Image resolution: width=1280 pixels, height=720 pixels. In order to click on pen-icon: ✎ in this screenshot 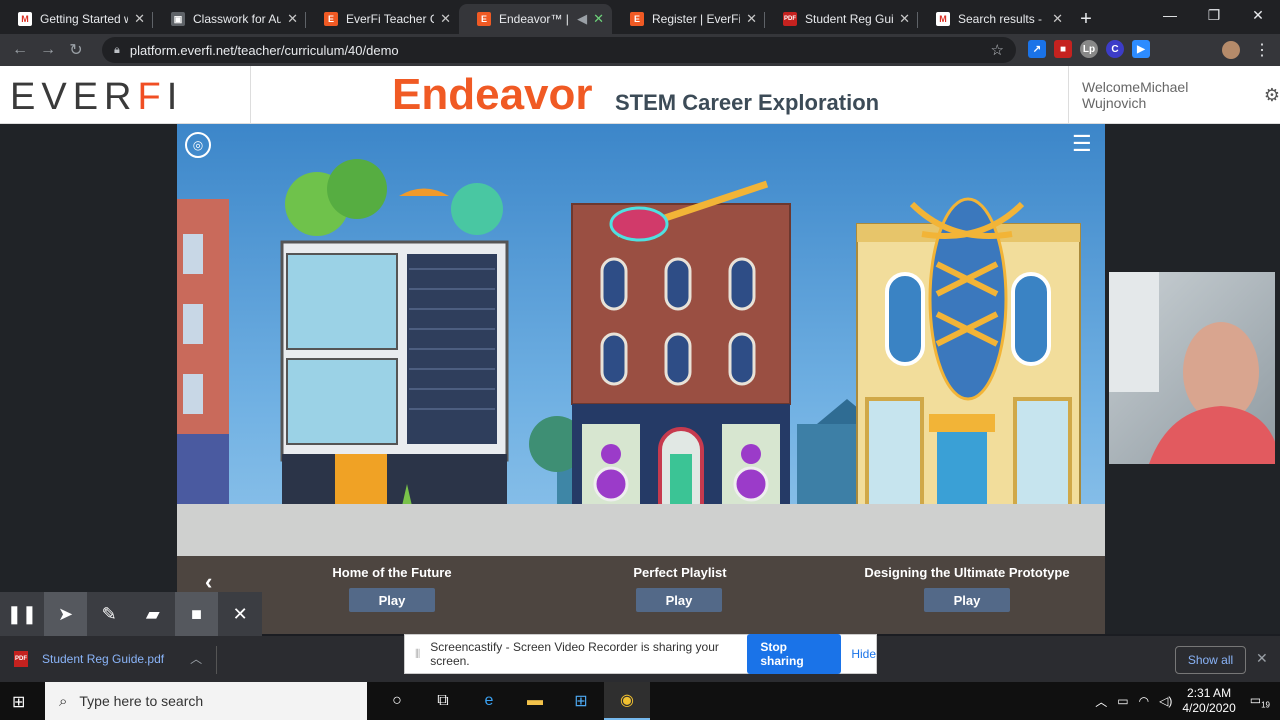, I will do `click(109, 614)`.